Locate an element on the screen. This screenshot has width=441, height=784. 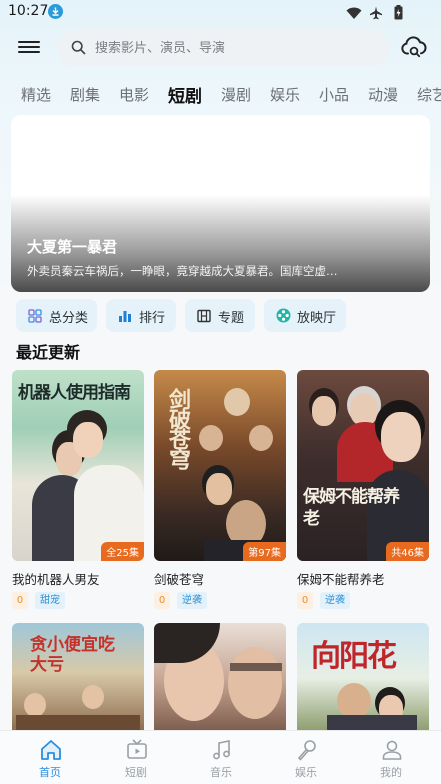
tab-comic-drama: 漫剧 is located at coordinates (236, 94).